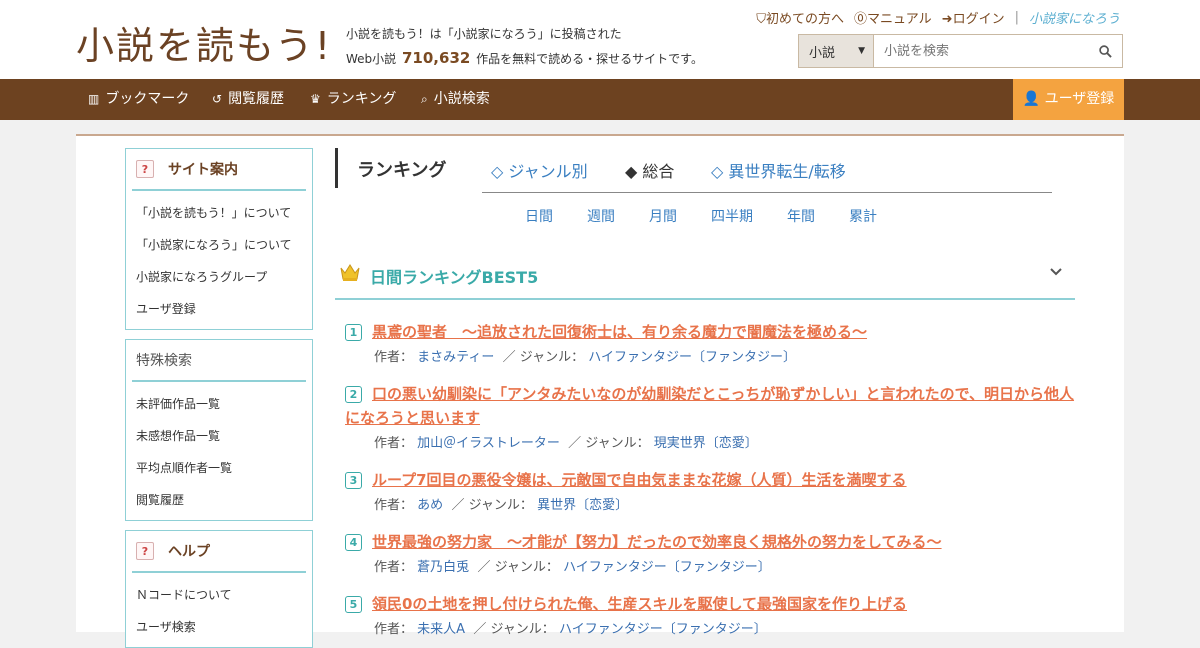  What do you see at coordinates (863, 216) in the screenshot?
I see `period-total: 累計` at bounding box center [863, 216].